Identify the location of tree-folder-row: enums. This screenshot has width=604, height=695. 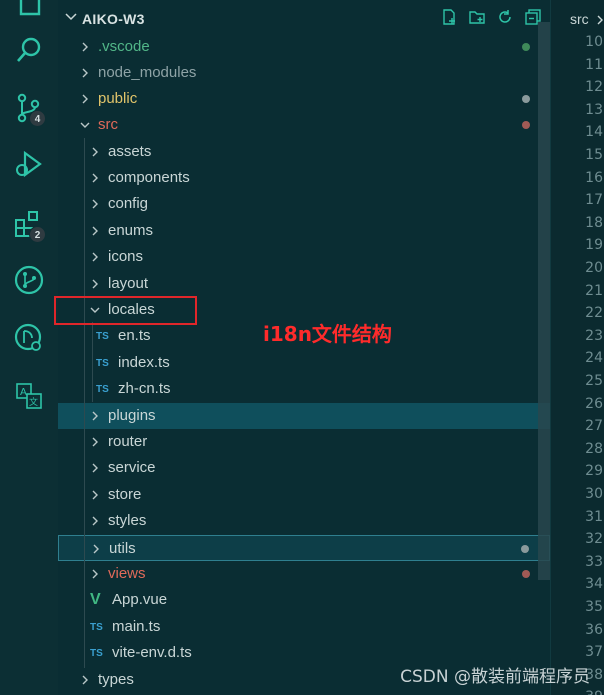
(304, 231).